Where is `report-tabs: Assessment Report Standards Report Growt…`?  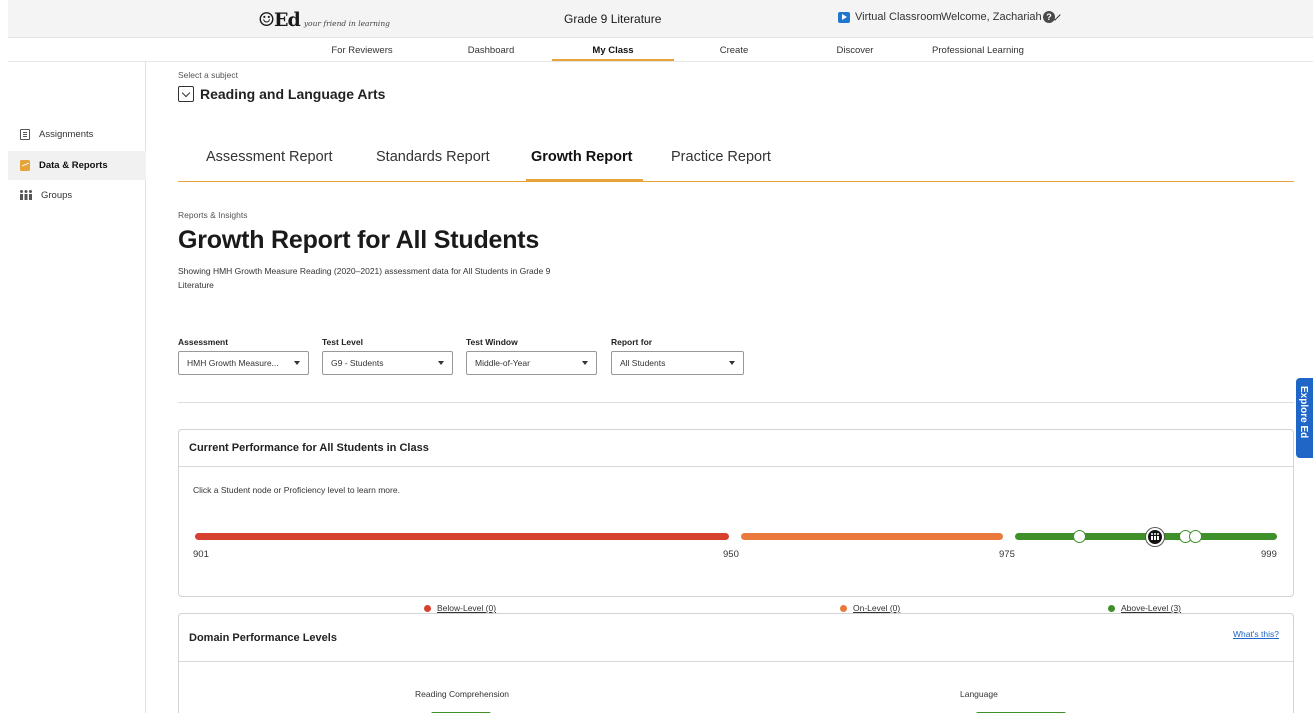 report-tabs: Assessment Report Standards Report Growt… is located at coordinates (736, 162).